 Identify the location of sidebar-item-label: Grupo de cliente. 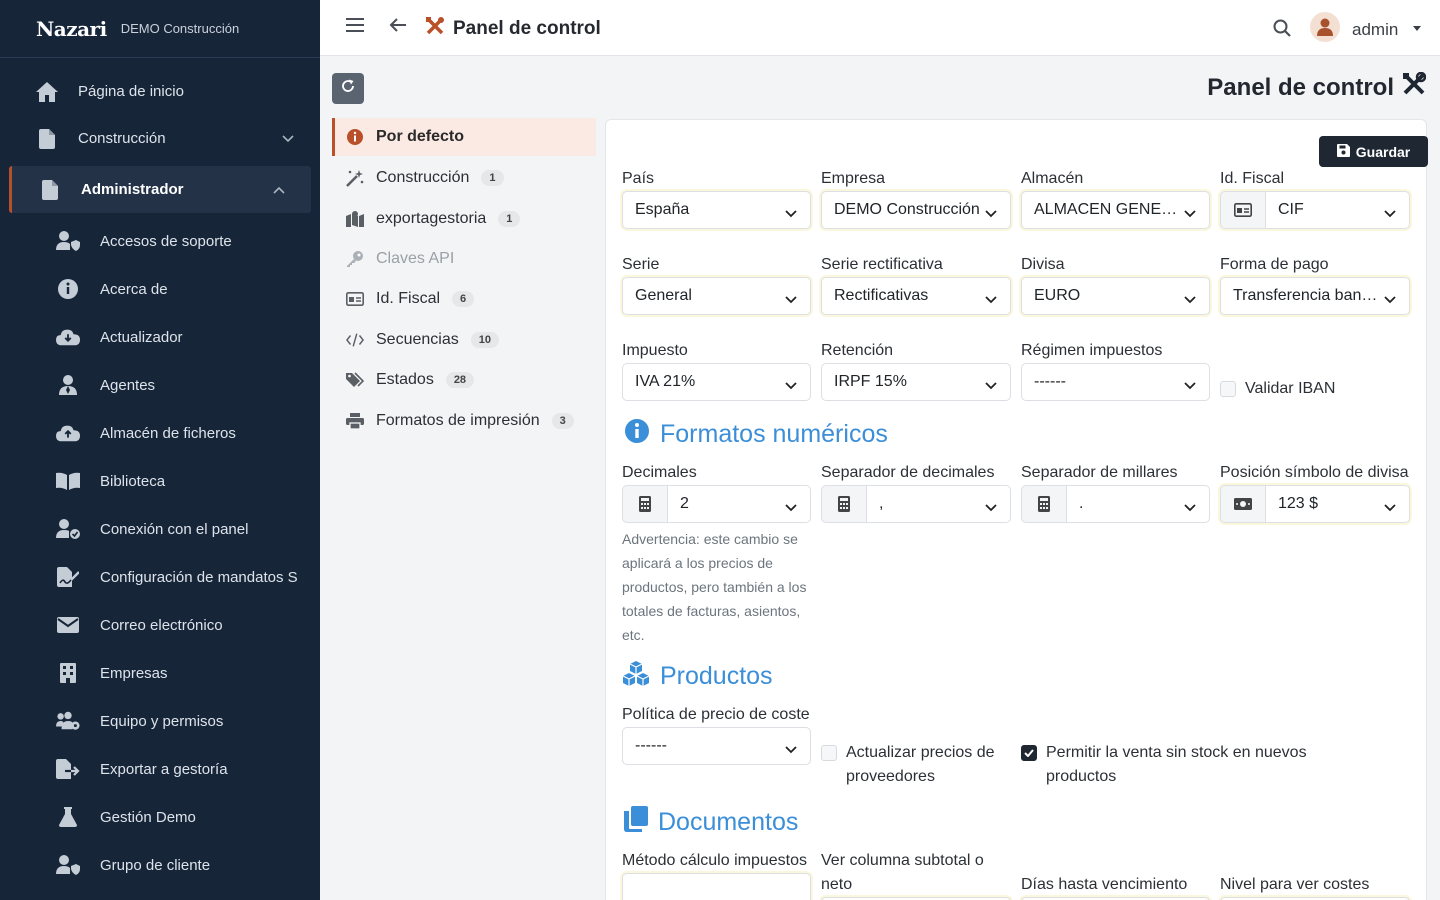
(155, 865).